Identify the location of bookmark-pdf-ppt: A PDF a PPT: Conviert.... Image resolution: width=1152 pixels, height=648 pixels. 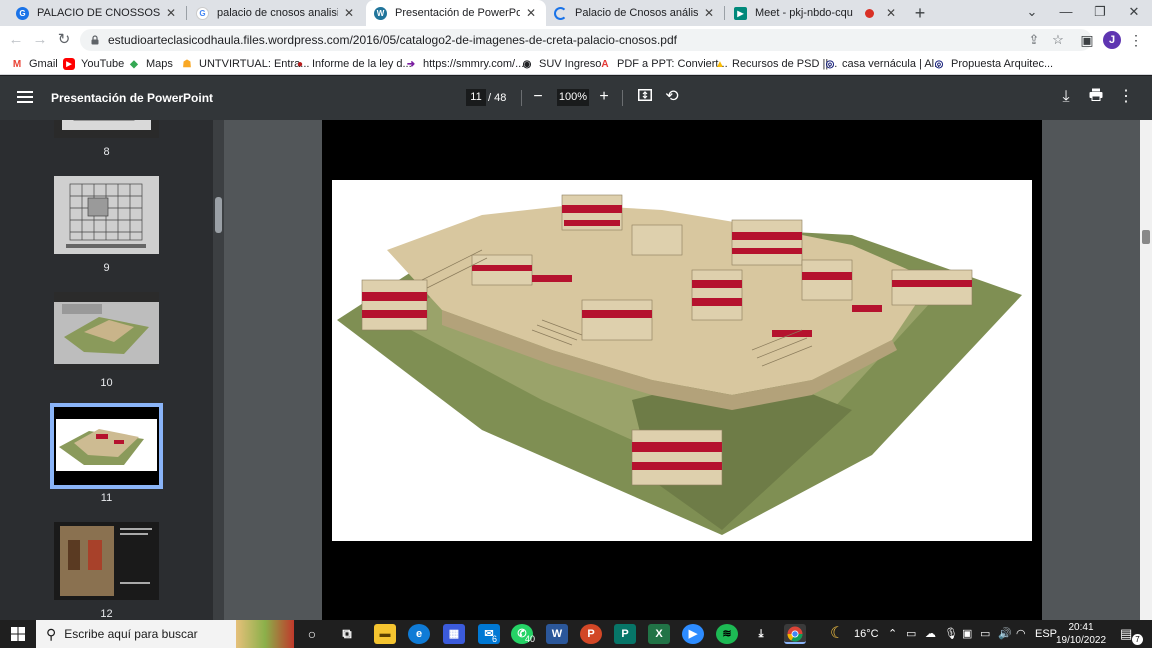
(663, 64).